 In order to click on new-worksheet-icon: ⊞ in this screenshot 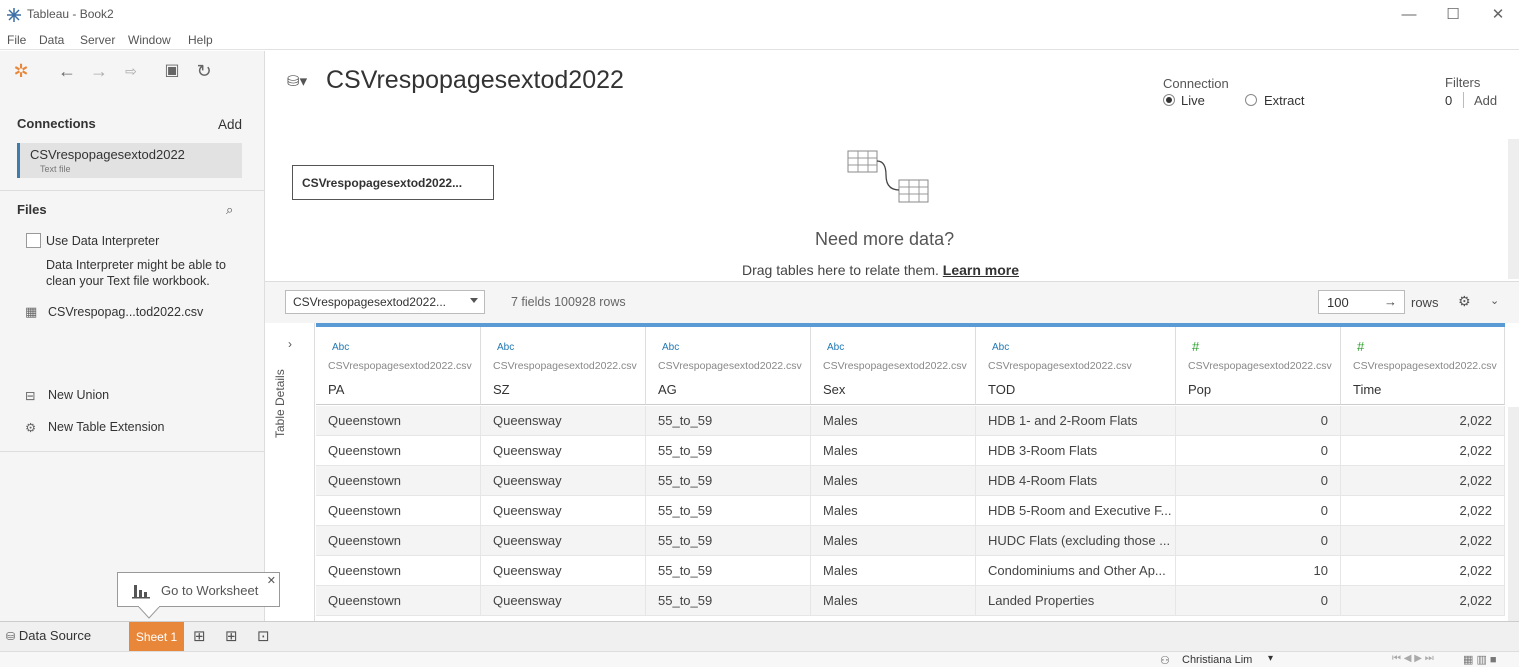, I will do `click(199, 636)`.